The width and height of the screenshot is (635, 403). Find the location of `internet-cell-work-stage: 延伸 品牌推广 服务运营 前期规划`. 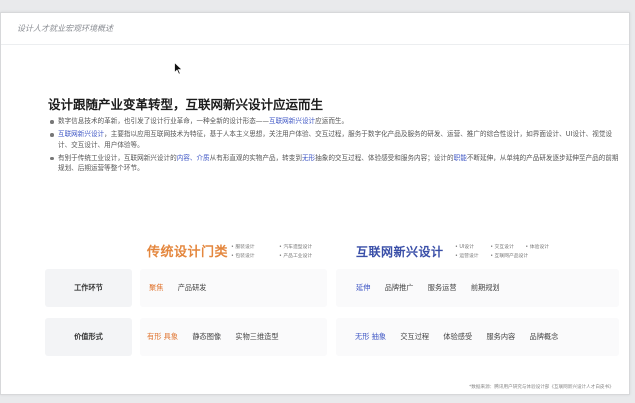

internet-cell-work-stage: 延伸 品牌推广 服务运营 前期规划 is located at coordinates (477, 288).